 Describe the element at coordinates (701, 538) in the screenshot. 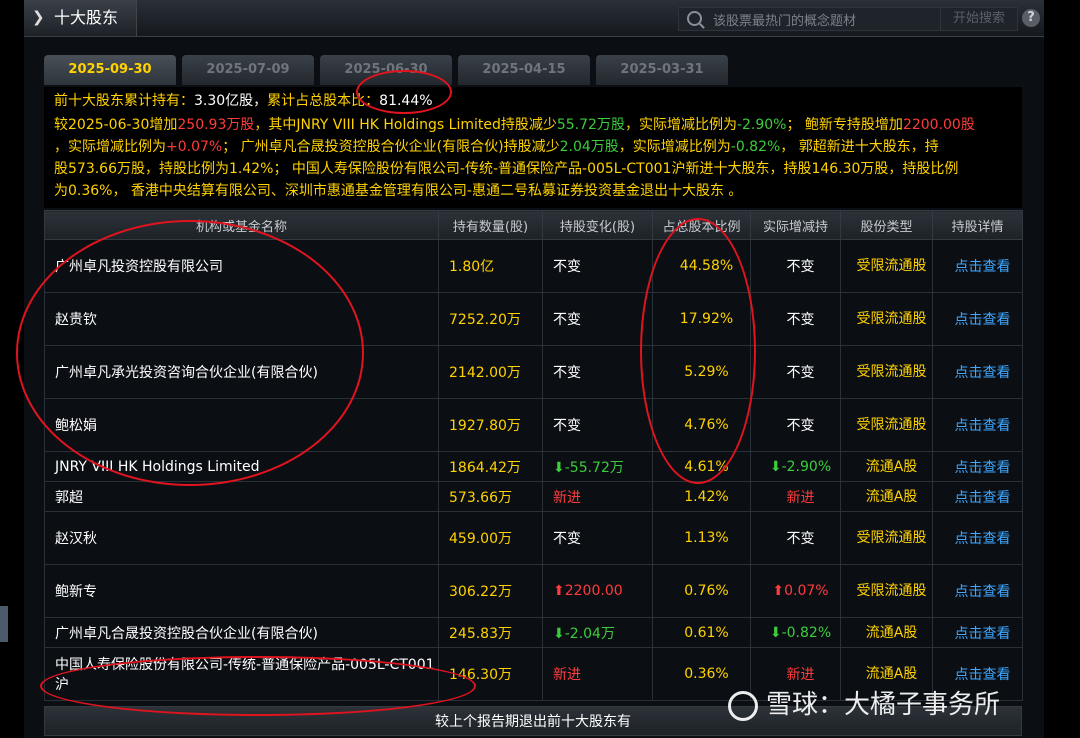

I see `cell-ratio: 1.13%` at that location.